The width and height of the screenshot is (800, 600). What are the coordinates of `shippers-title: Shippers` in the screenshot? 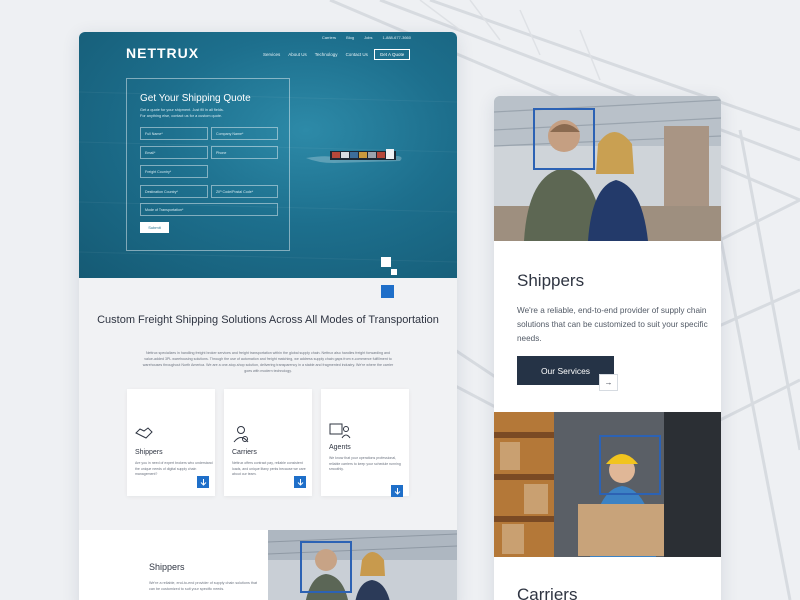 It's located at (167, 567).